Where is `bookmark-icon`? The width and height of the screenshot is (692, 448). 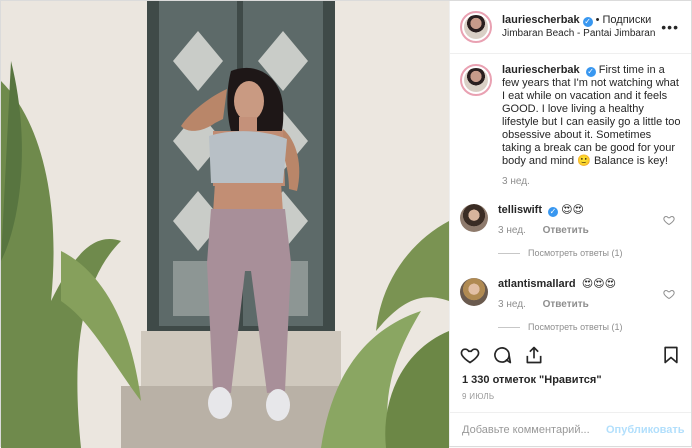 bookmark-icon is located at coordinates (671, 355).